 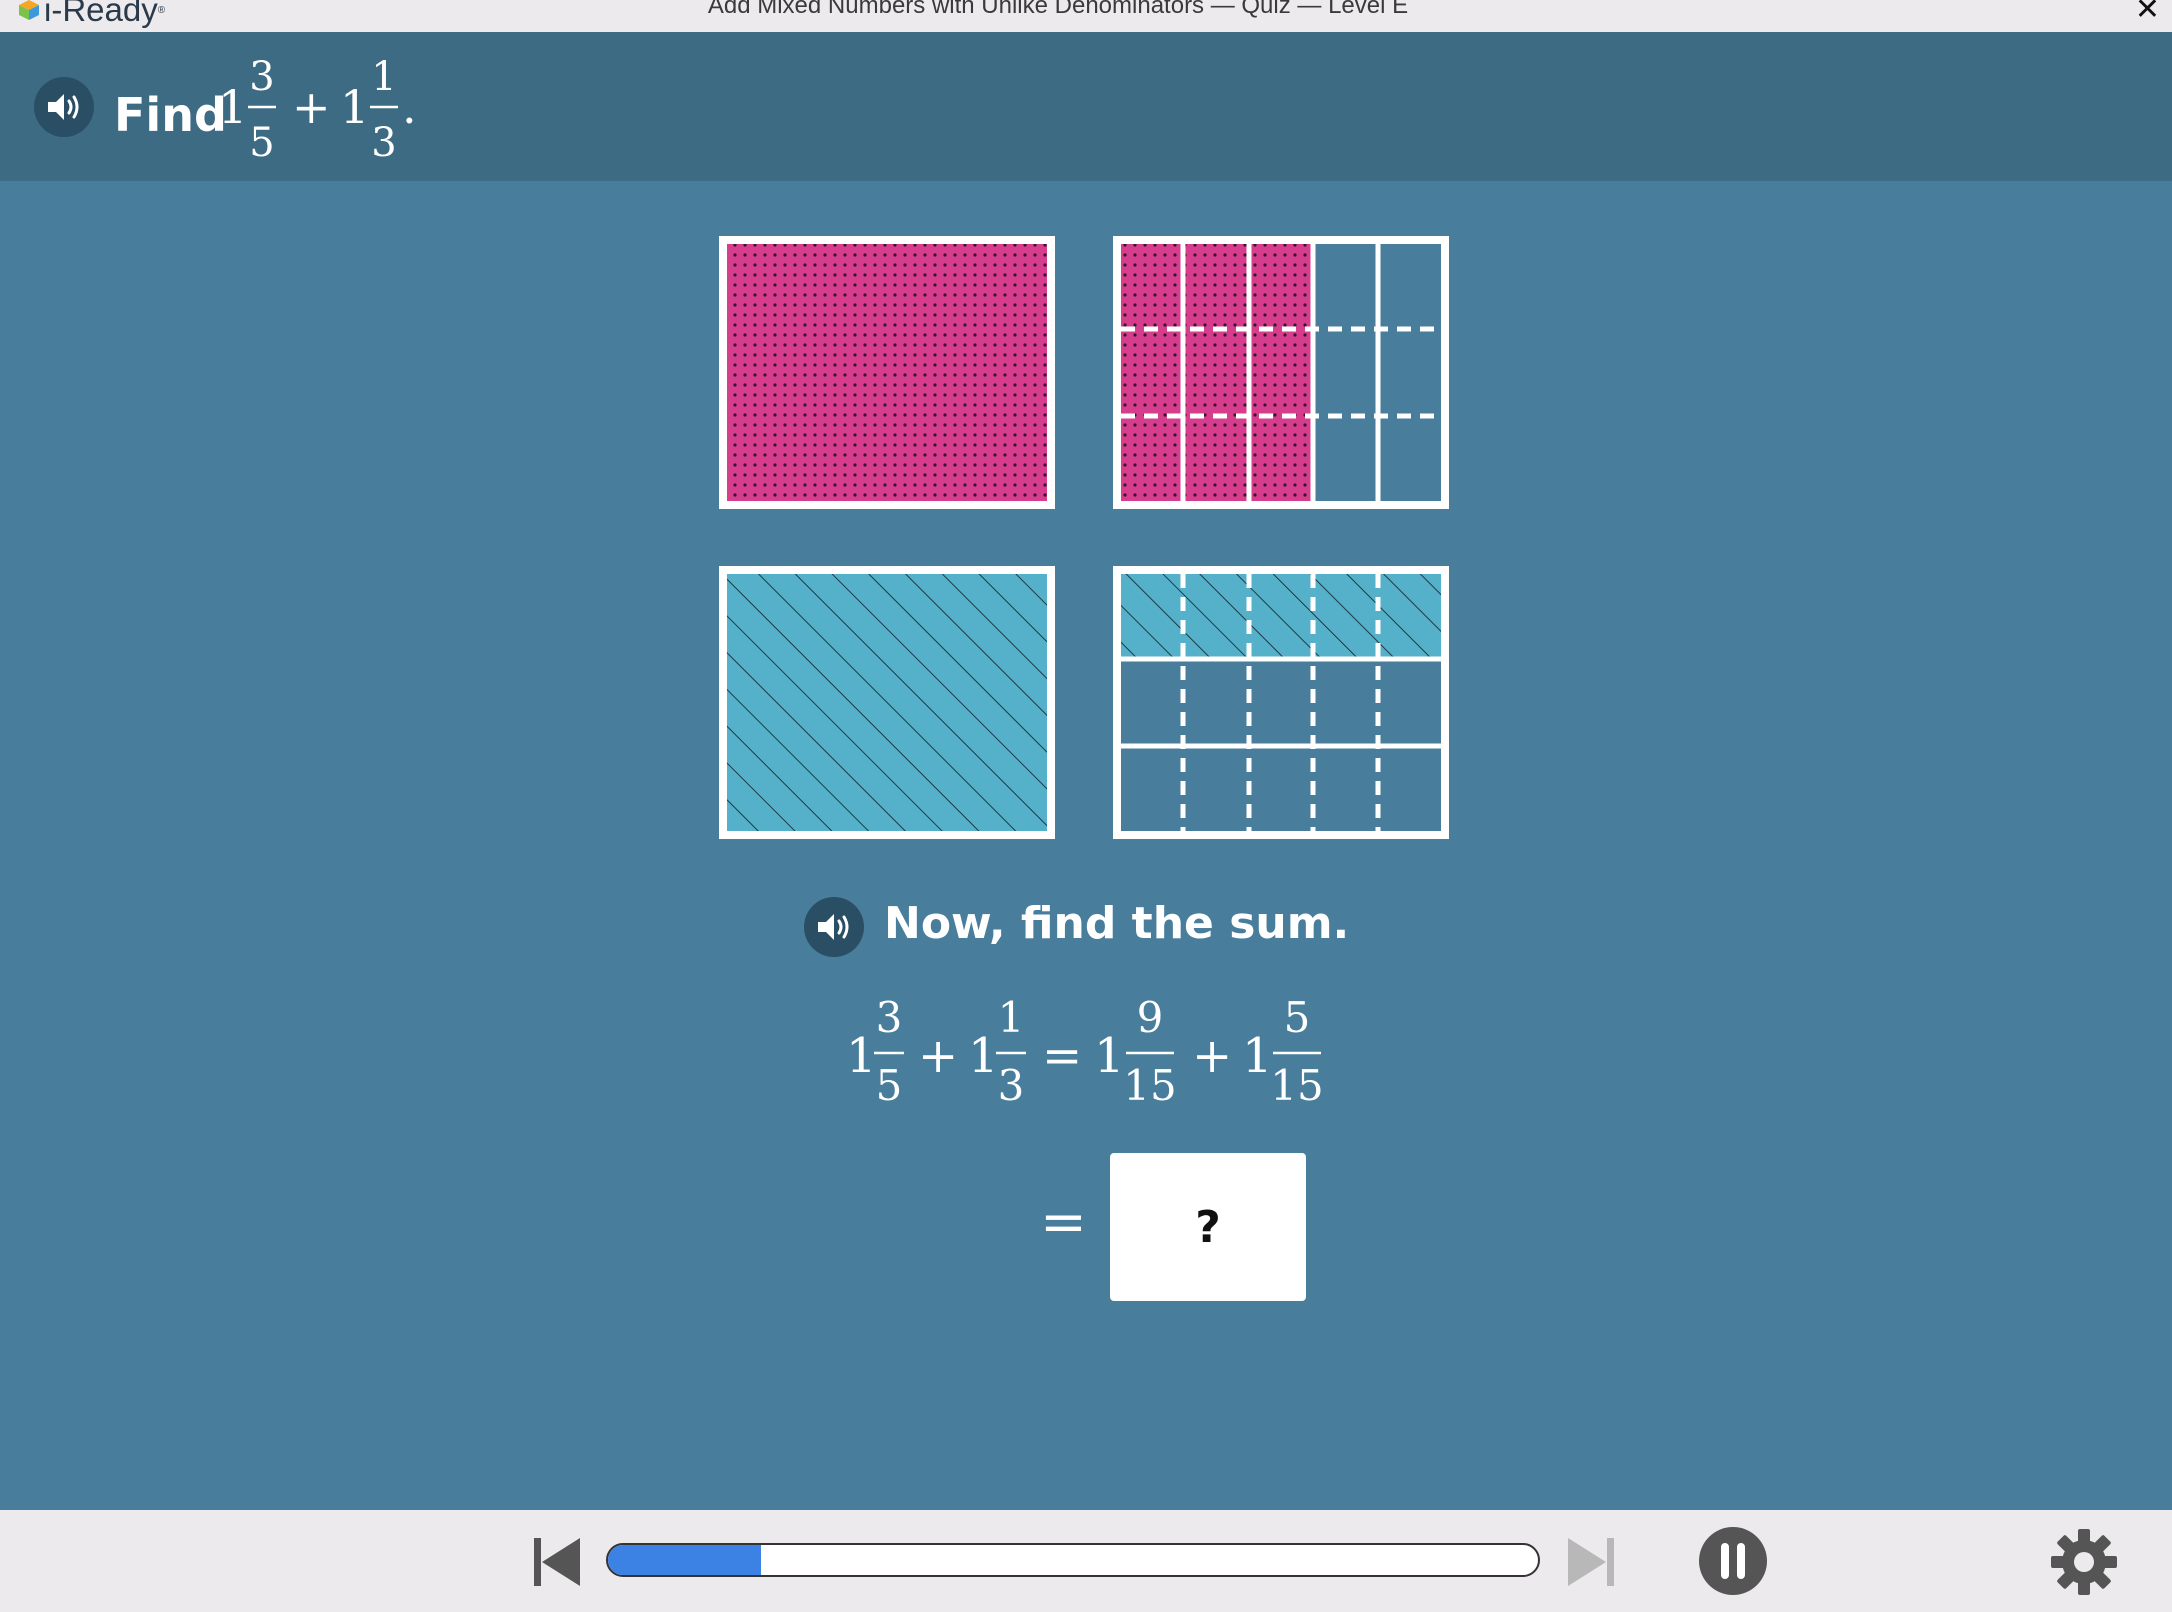 What do you see at coordinates (409, 107) in the screenshot?
I see `q-end: .` at bounding box center [409, 107].